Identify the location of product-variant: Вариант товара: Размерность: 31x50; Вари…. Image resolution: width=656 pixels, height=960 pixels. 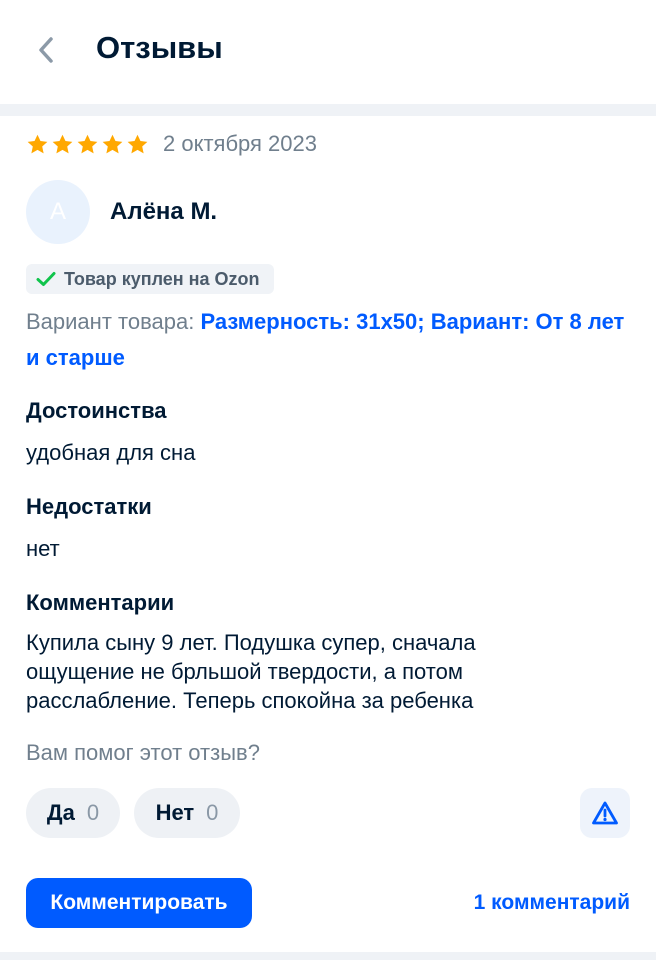
(328, 340).